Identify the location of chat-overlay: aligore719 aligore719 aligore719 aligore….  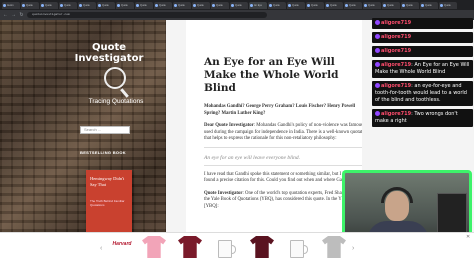
(422, 74).